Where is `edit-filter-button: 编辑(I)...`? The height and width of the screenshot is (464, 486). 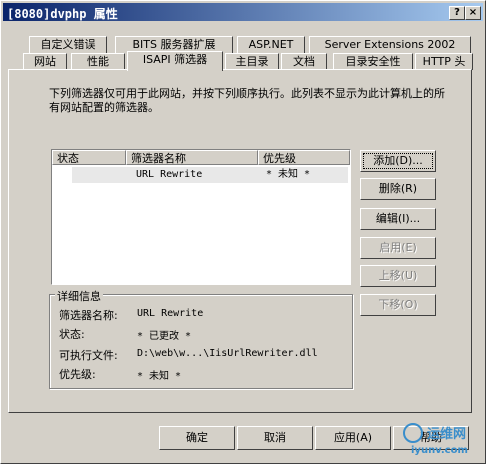
edit-filter-button: 编辑(I)... is located at coordinates (398, 219).